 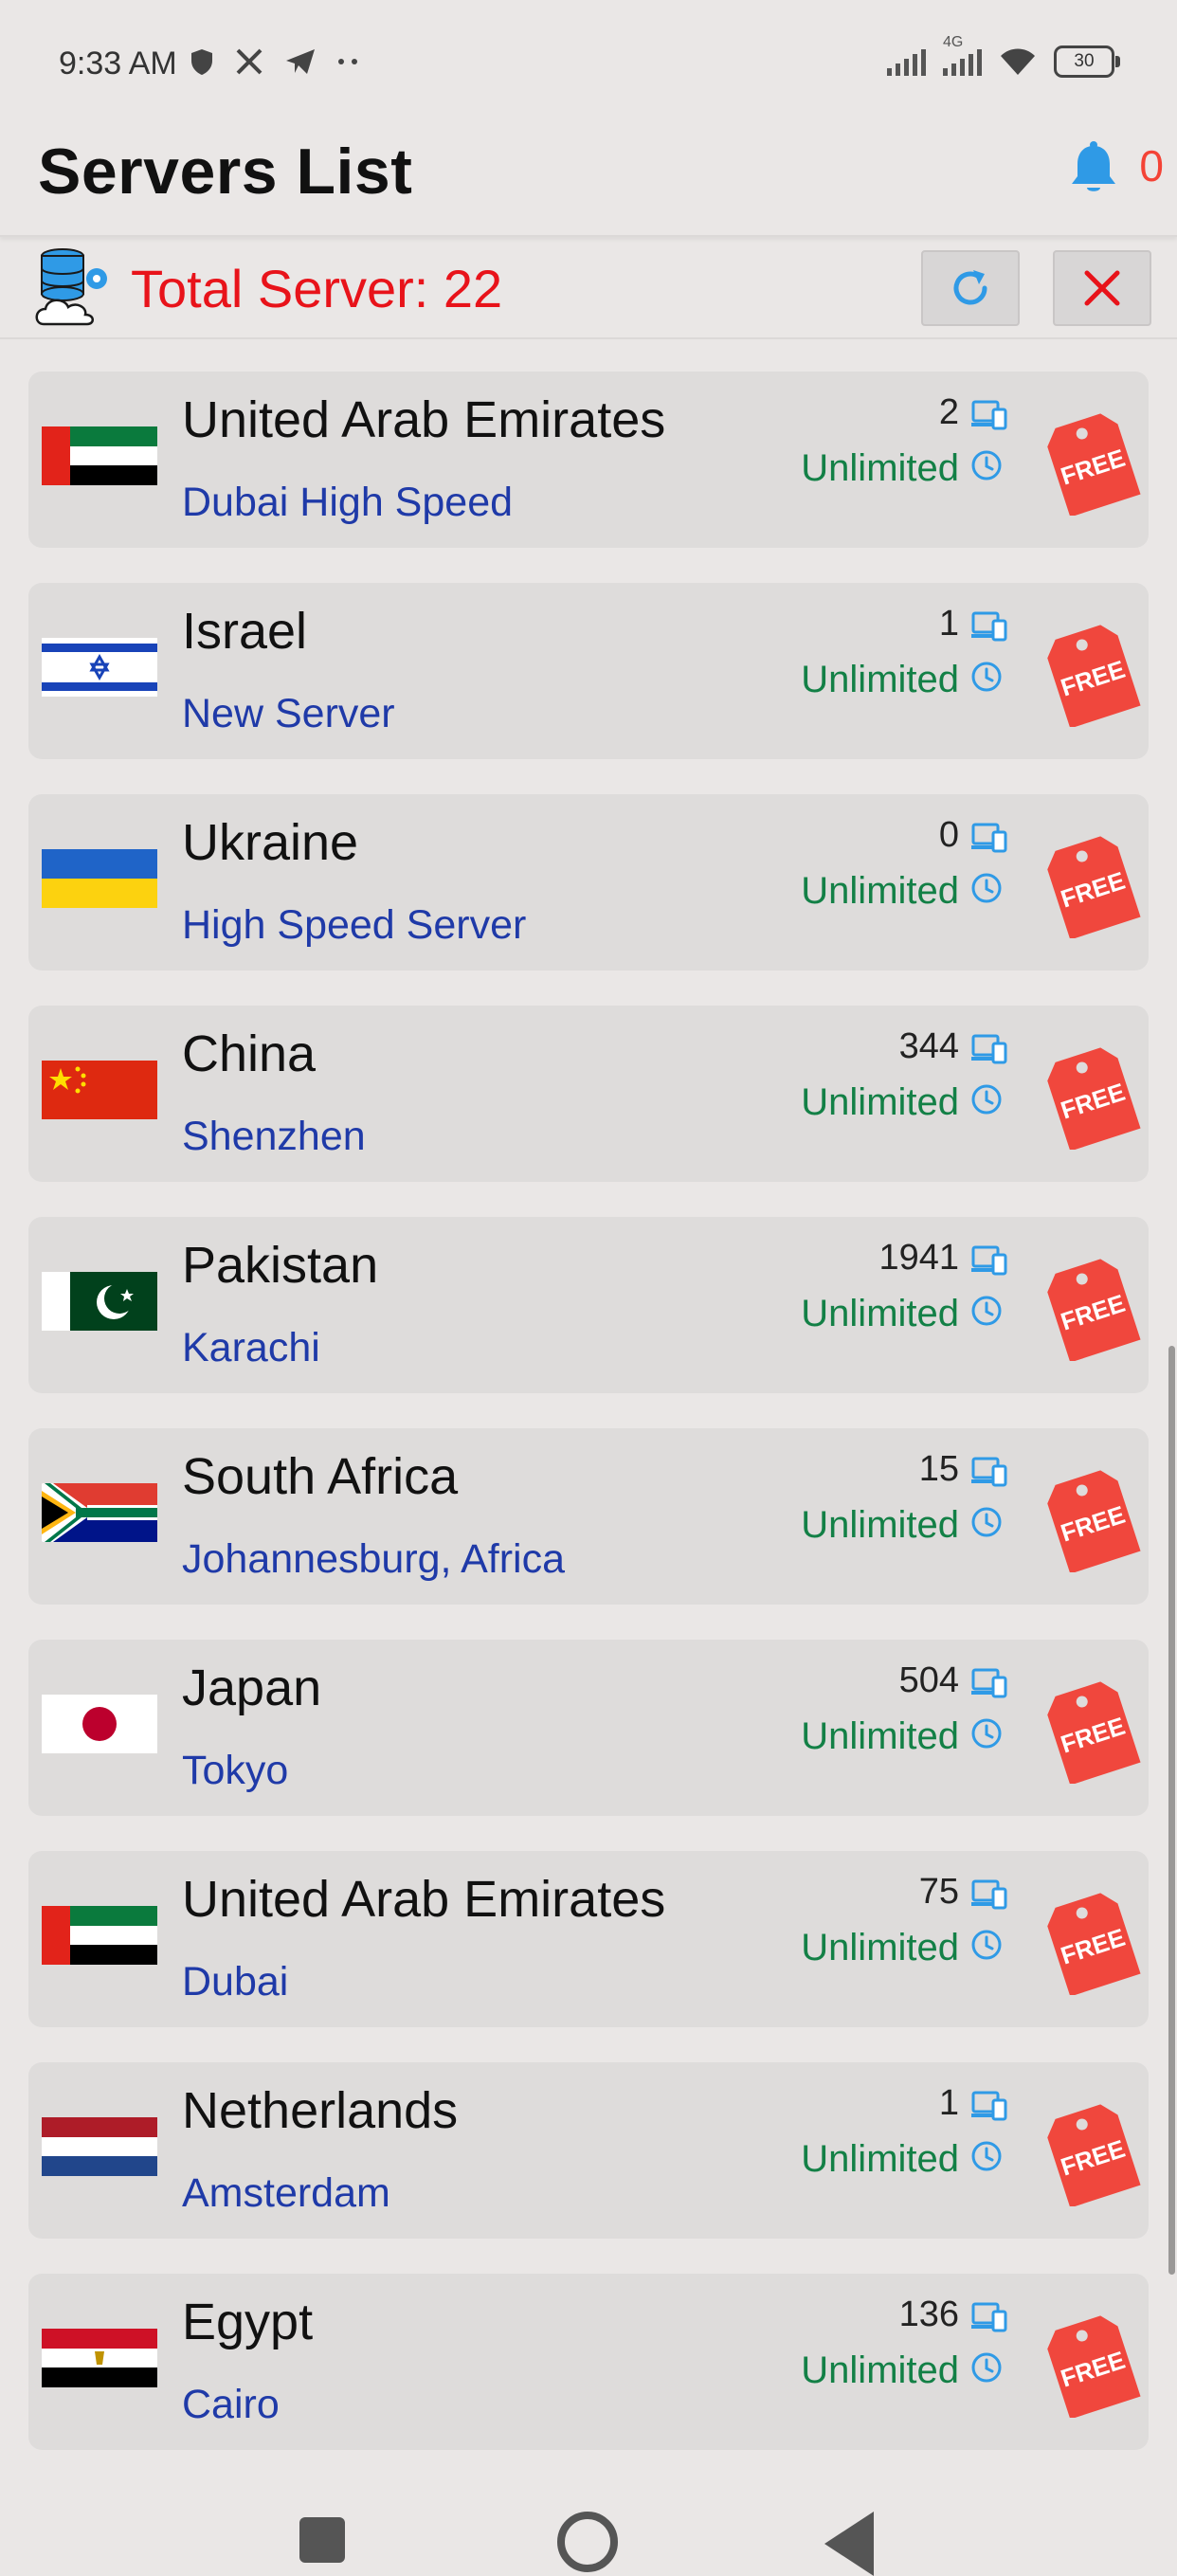 What do you see at coordinates (928, 1046) in the screenshot?
I see `connected-users-count: 344` at bounding box center [928, 1046].